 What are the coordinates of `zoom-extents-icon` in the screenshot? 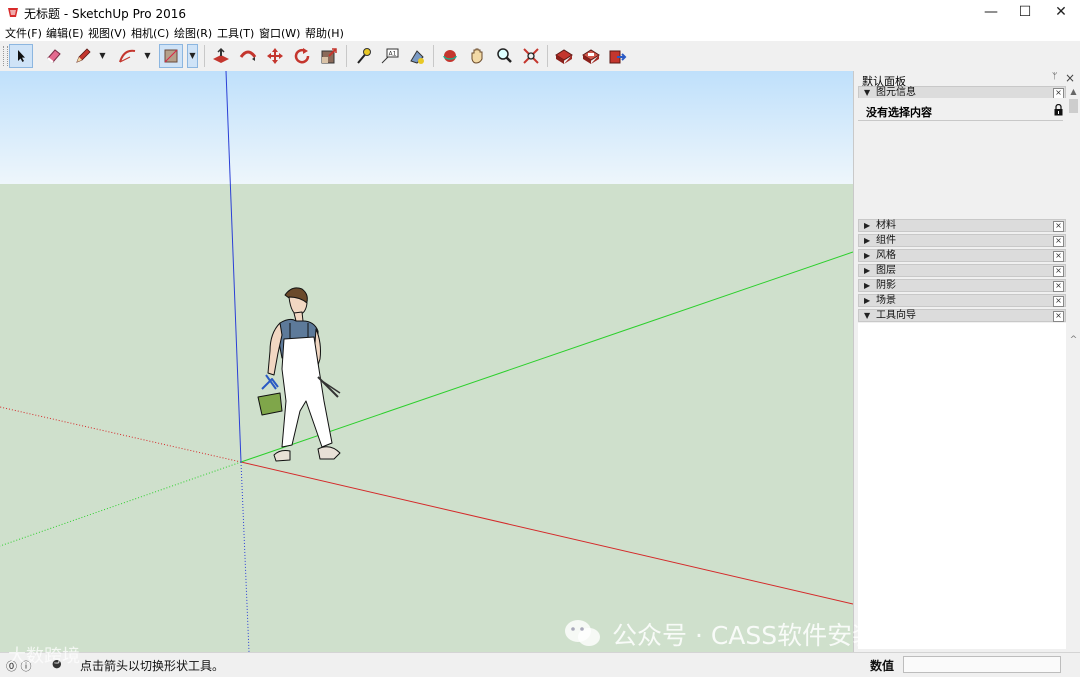 It's located at (531, 56).